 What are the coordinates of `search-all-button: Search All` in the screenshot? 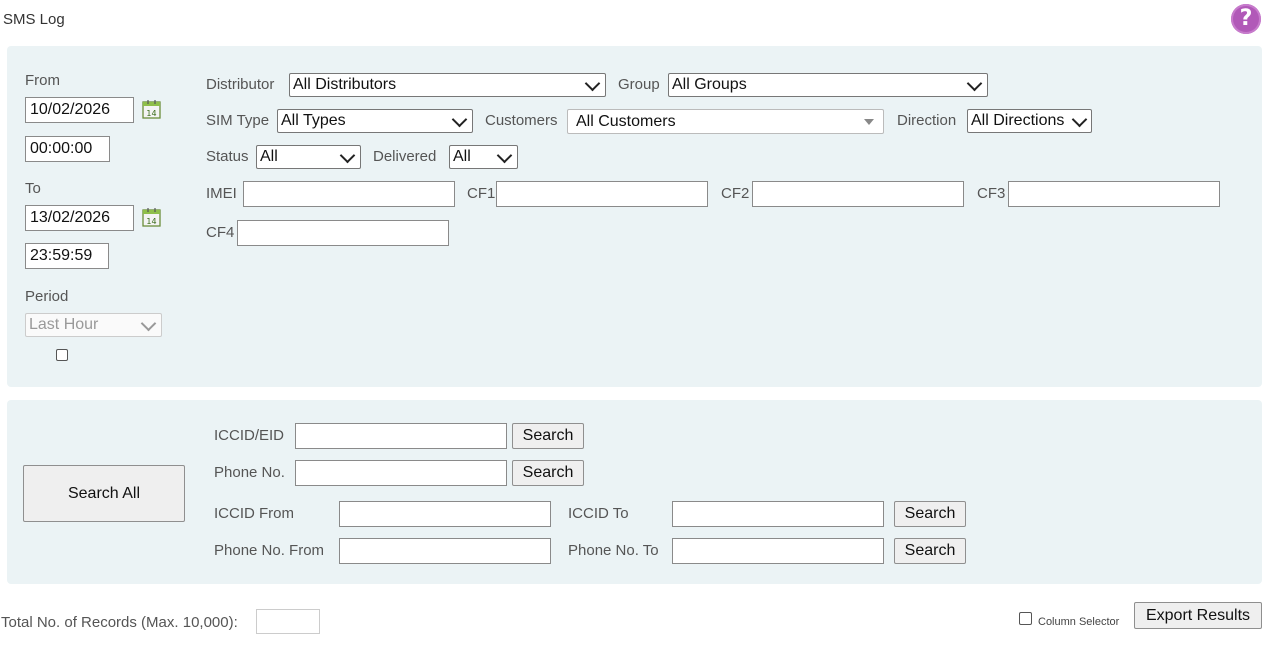 It's located at (104, 493).